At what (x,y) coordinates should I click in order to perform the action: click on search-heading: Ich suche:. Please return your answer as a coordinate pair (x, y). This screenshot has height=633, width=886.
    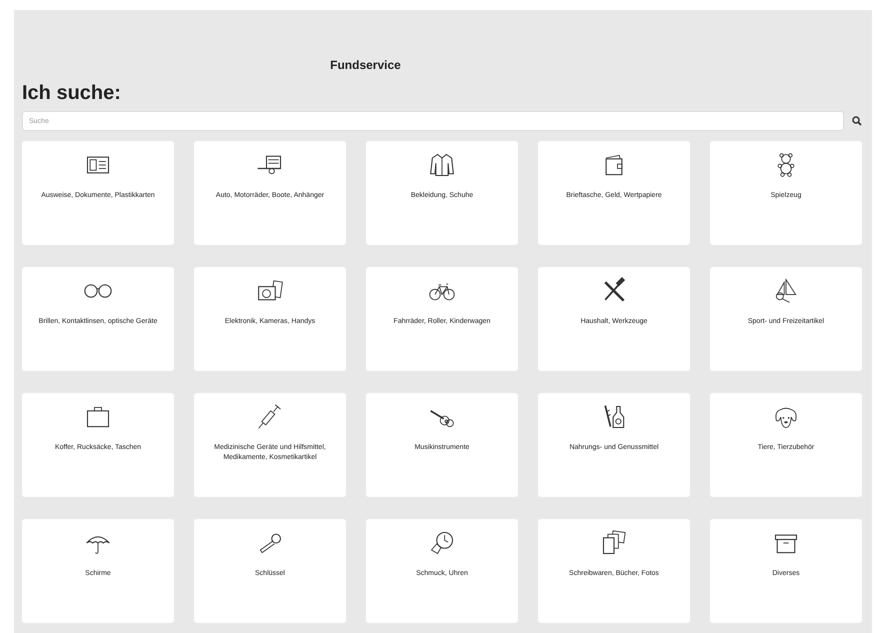
    Looking at the image, I should click on (72, 93).